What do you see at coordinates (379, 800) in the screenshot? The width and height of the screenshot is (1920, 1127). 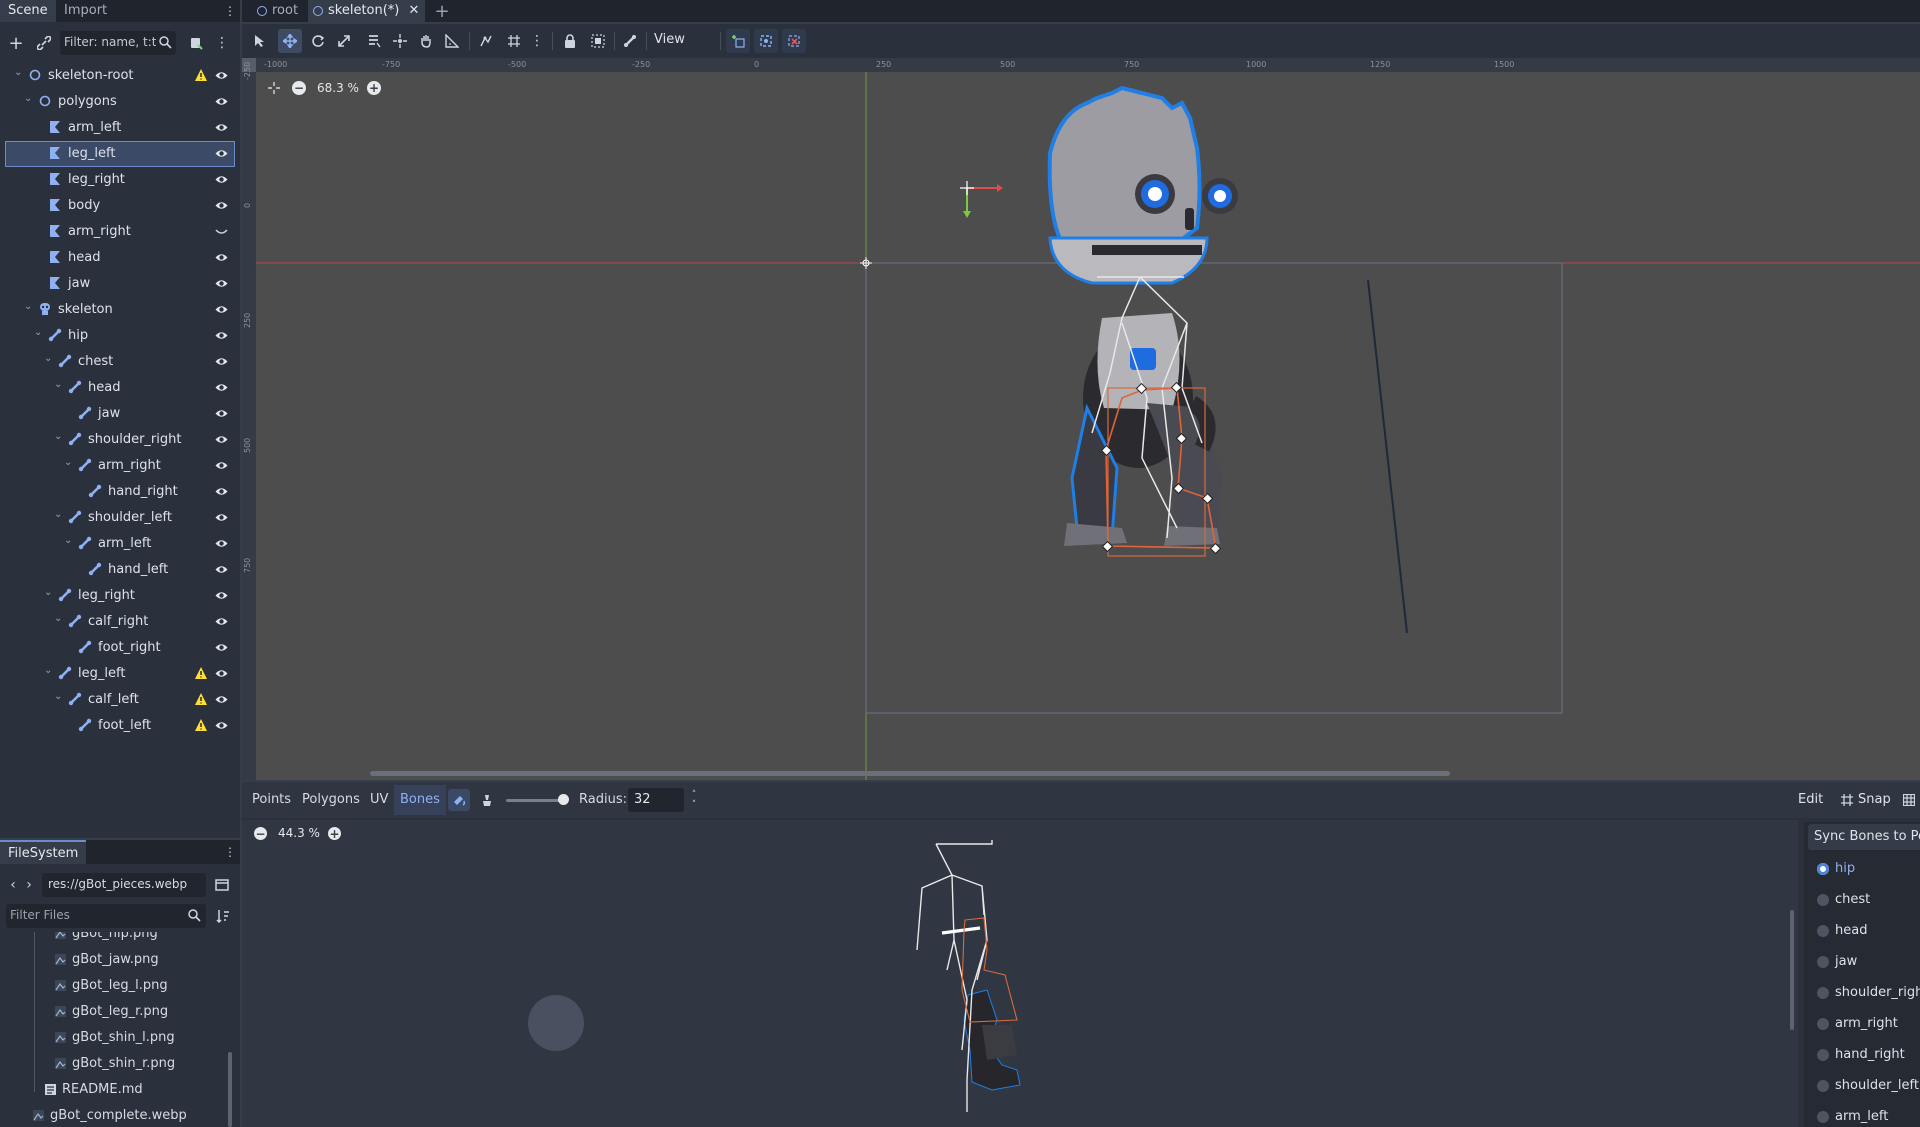 I see `tab-uv: UV` at bounding box center [379, 800].